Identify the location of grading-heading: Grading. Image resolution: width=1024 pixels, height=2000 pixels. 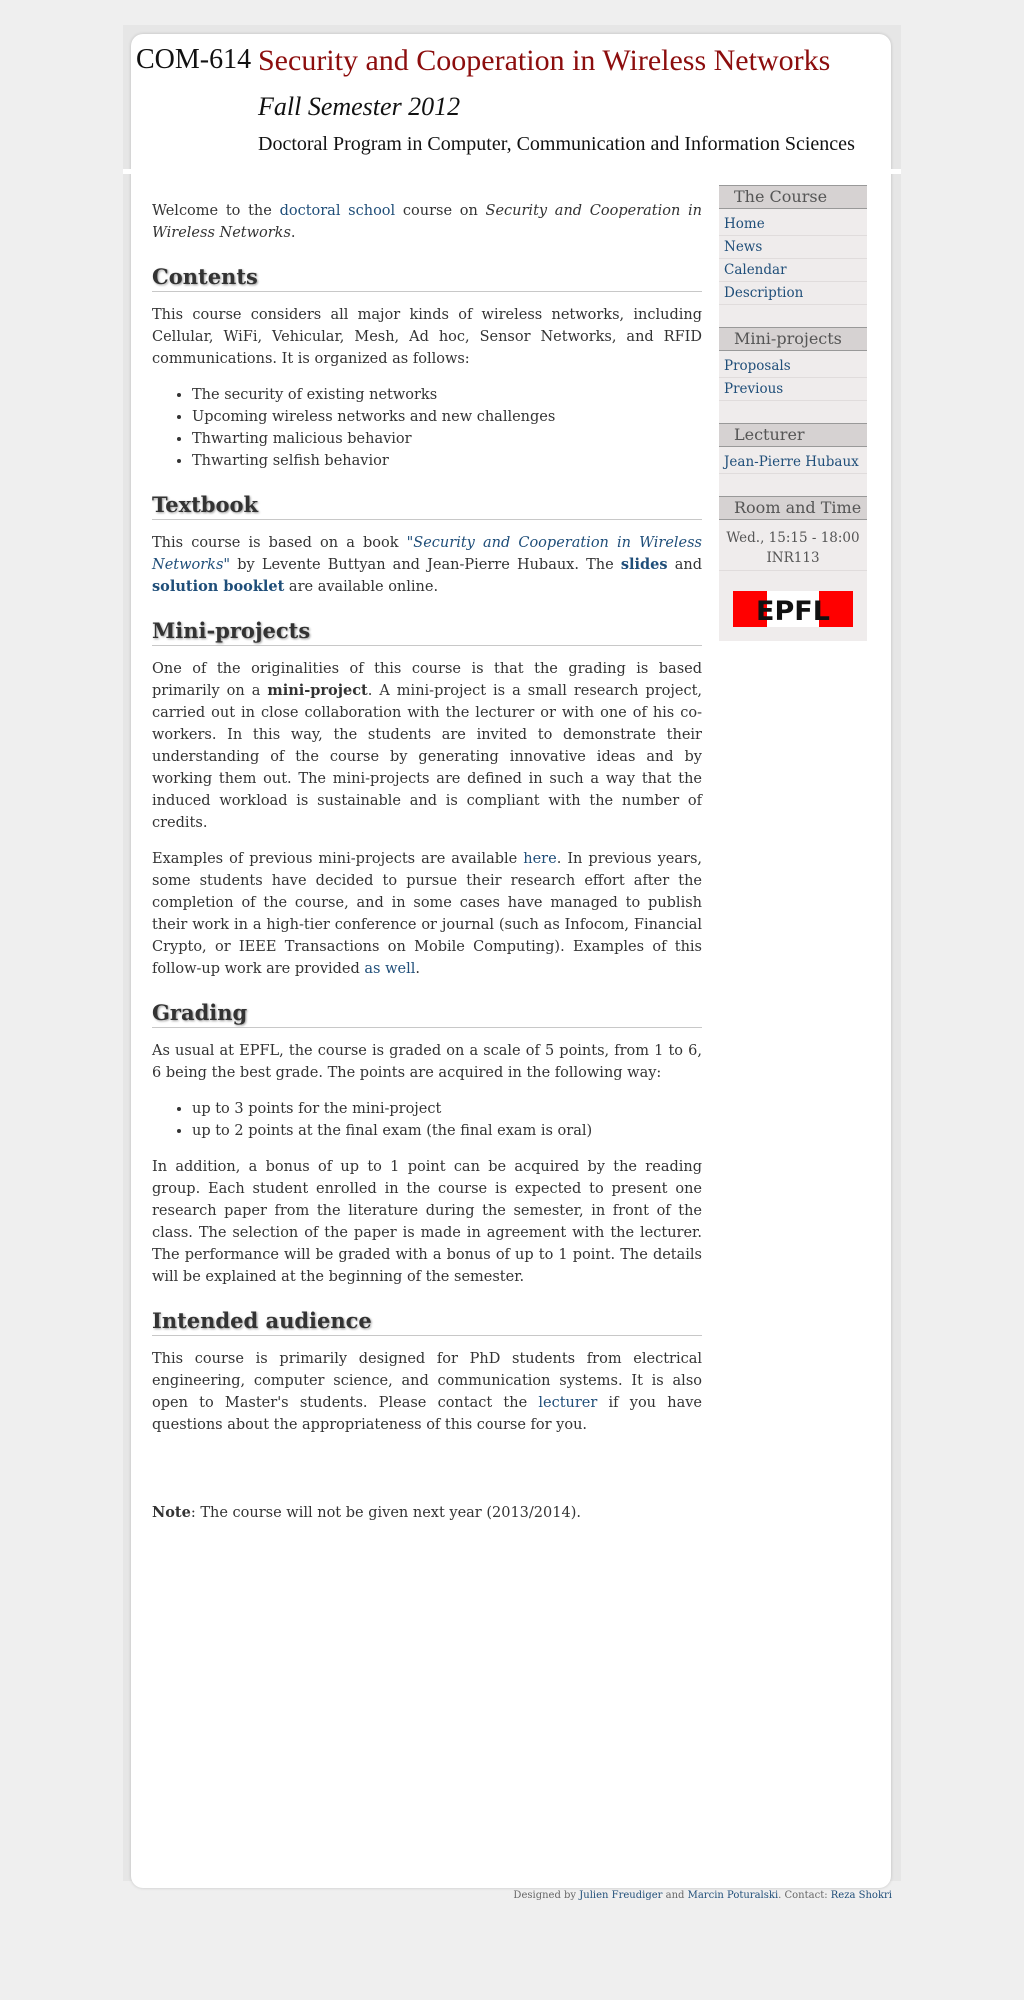
(427, 1014).